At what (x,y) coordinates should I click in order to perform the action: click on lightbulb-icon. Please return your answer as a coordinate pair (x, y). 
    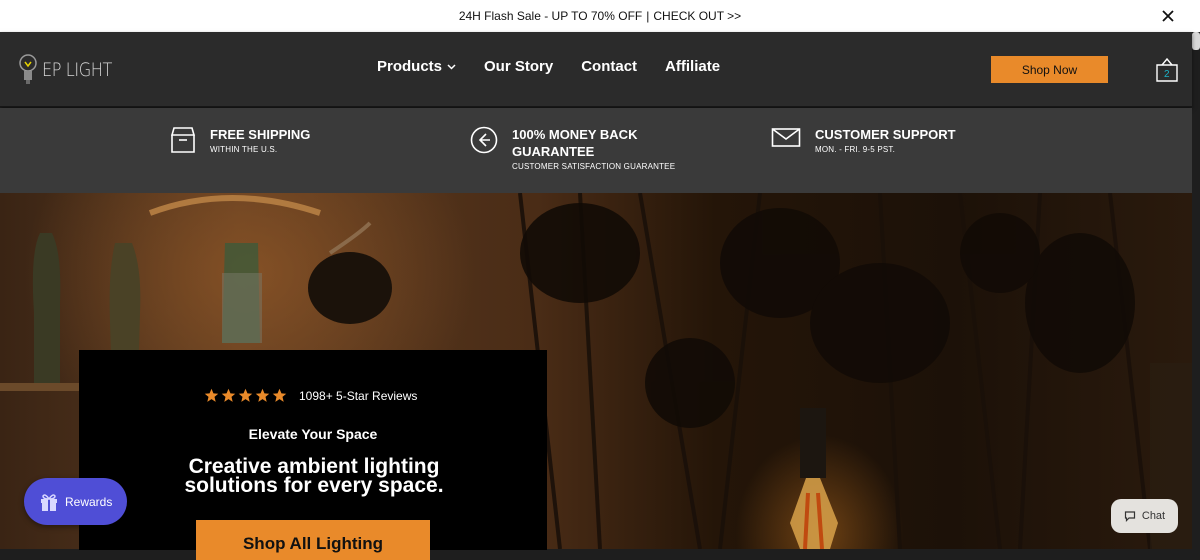
    Looking at the image, I should click on (28, 69).